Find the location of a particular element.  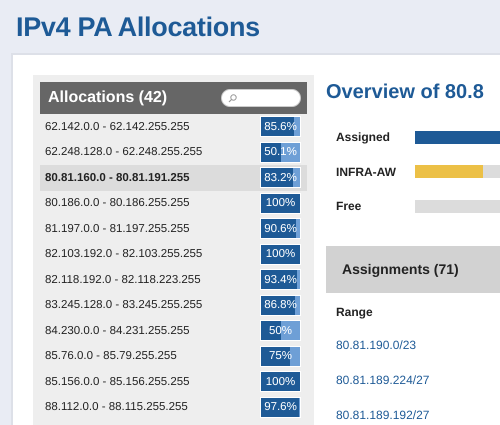

allocation-row: 88.112.0.0 - 88.115.255.255 97.6% is located at coordinates (173, 407).